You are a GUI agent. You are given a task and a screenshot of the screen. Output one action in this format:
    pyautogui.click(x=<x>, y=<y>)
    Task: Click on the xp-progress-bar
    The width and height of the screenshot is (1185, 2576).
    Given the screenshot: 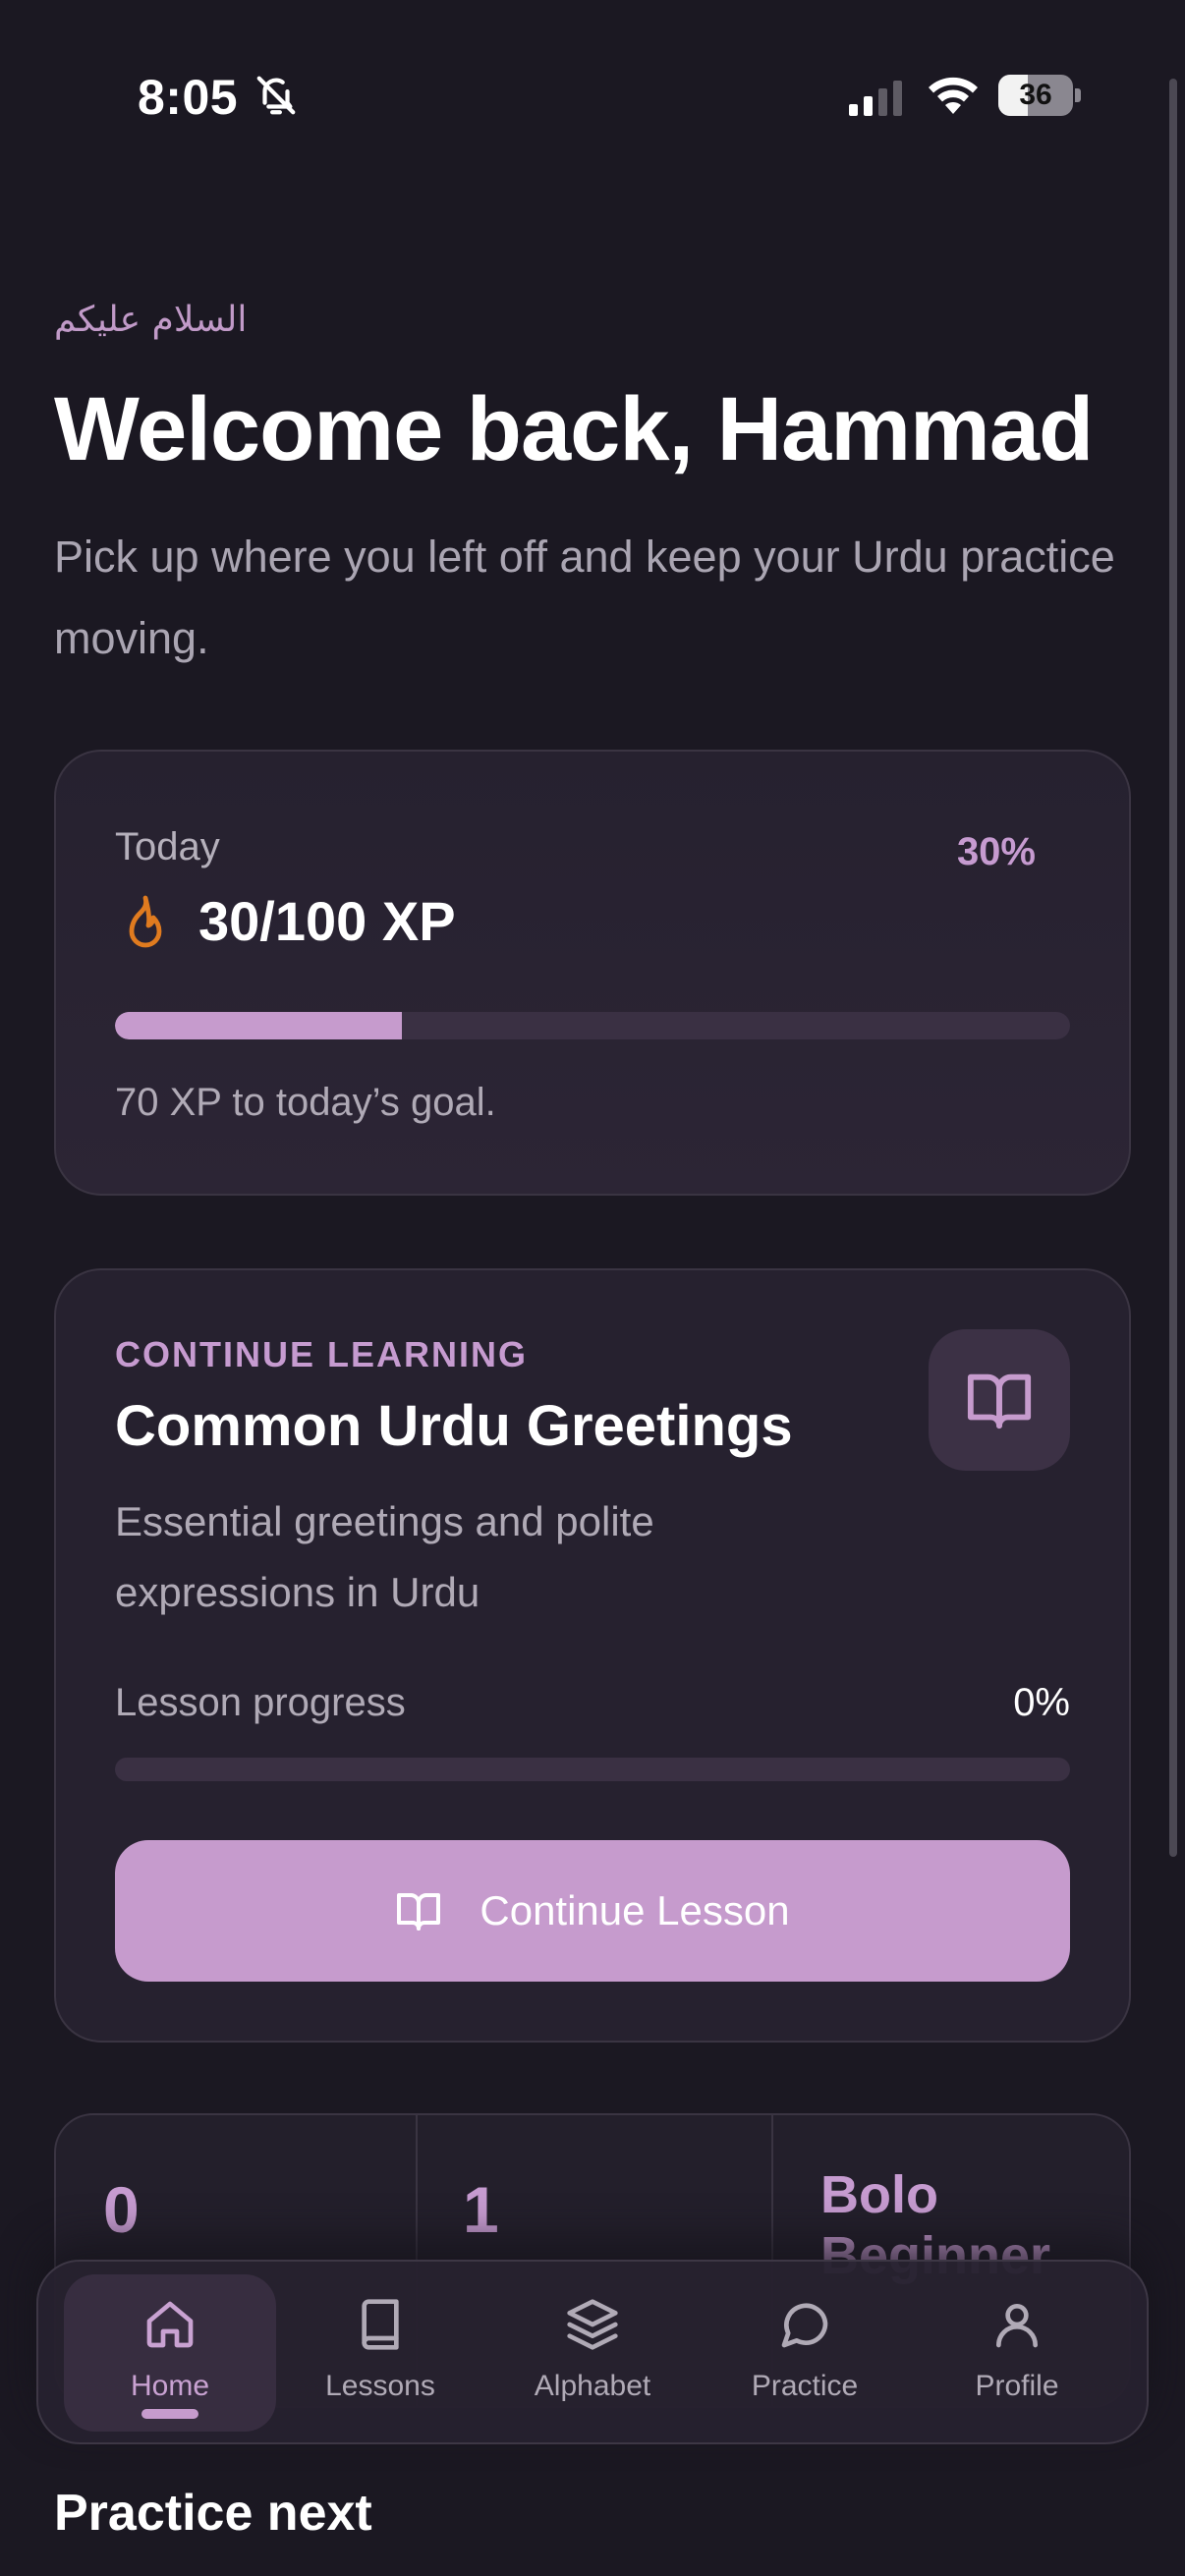 What is the action you would take?
    pyautogui.click(x=592, y=1025)
    